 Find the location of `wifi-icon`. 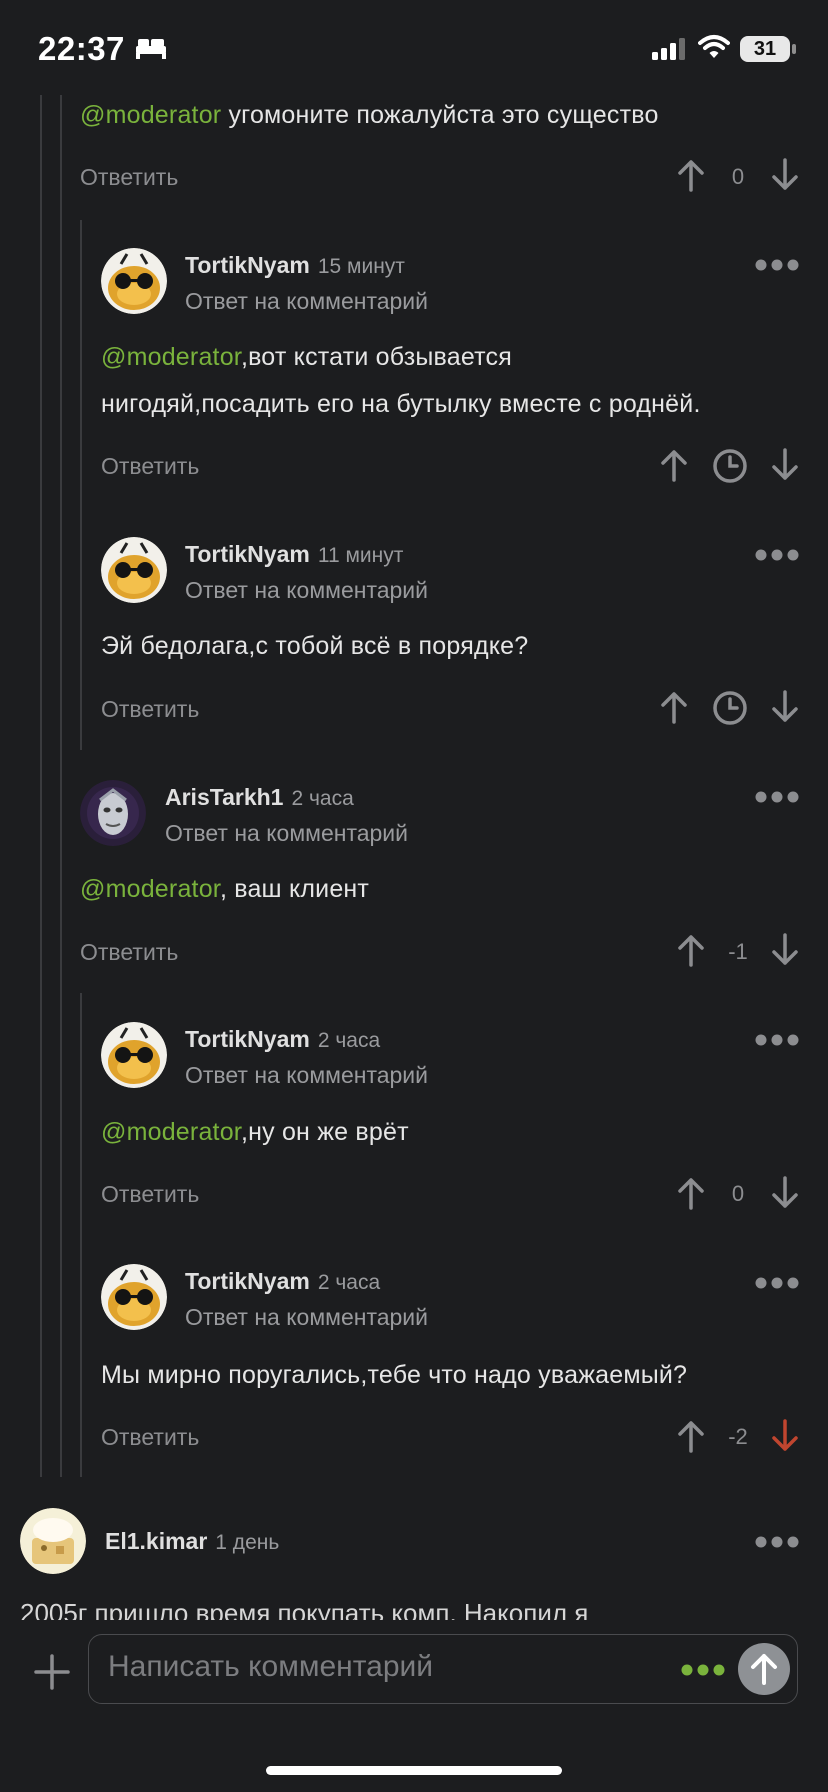

wifi-icon is located at coordinates (714, 46).